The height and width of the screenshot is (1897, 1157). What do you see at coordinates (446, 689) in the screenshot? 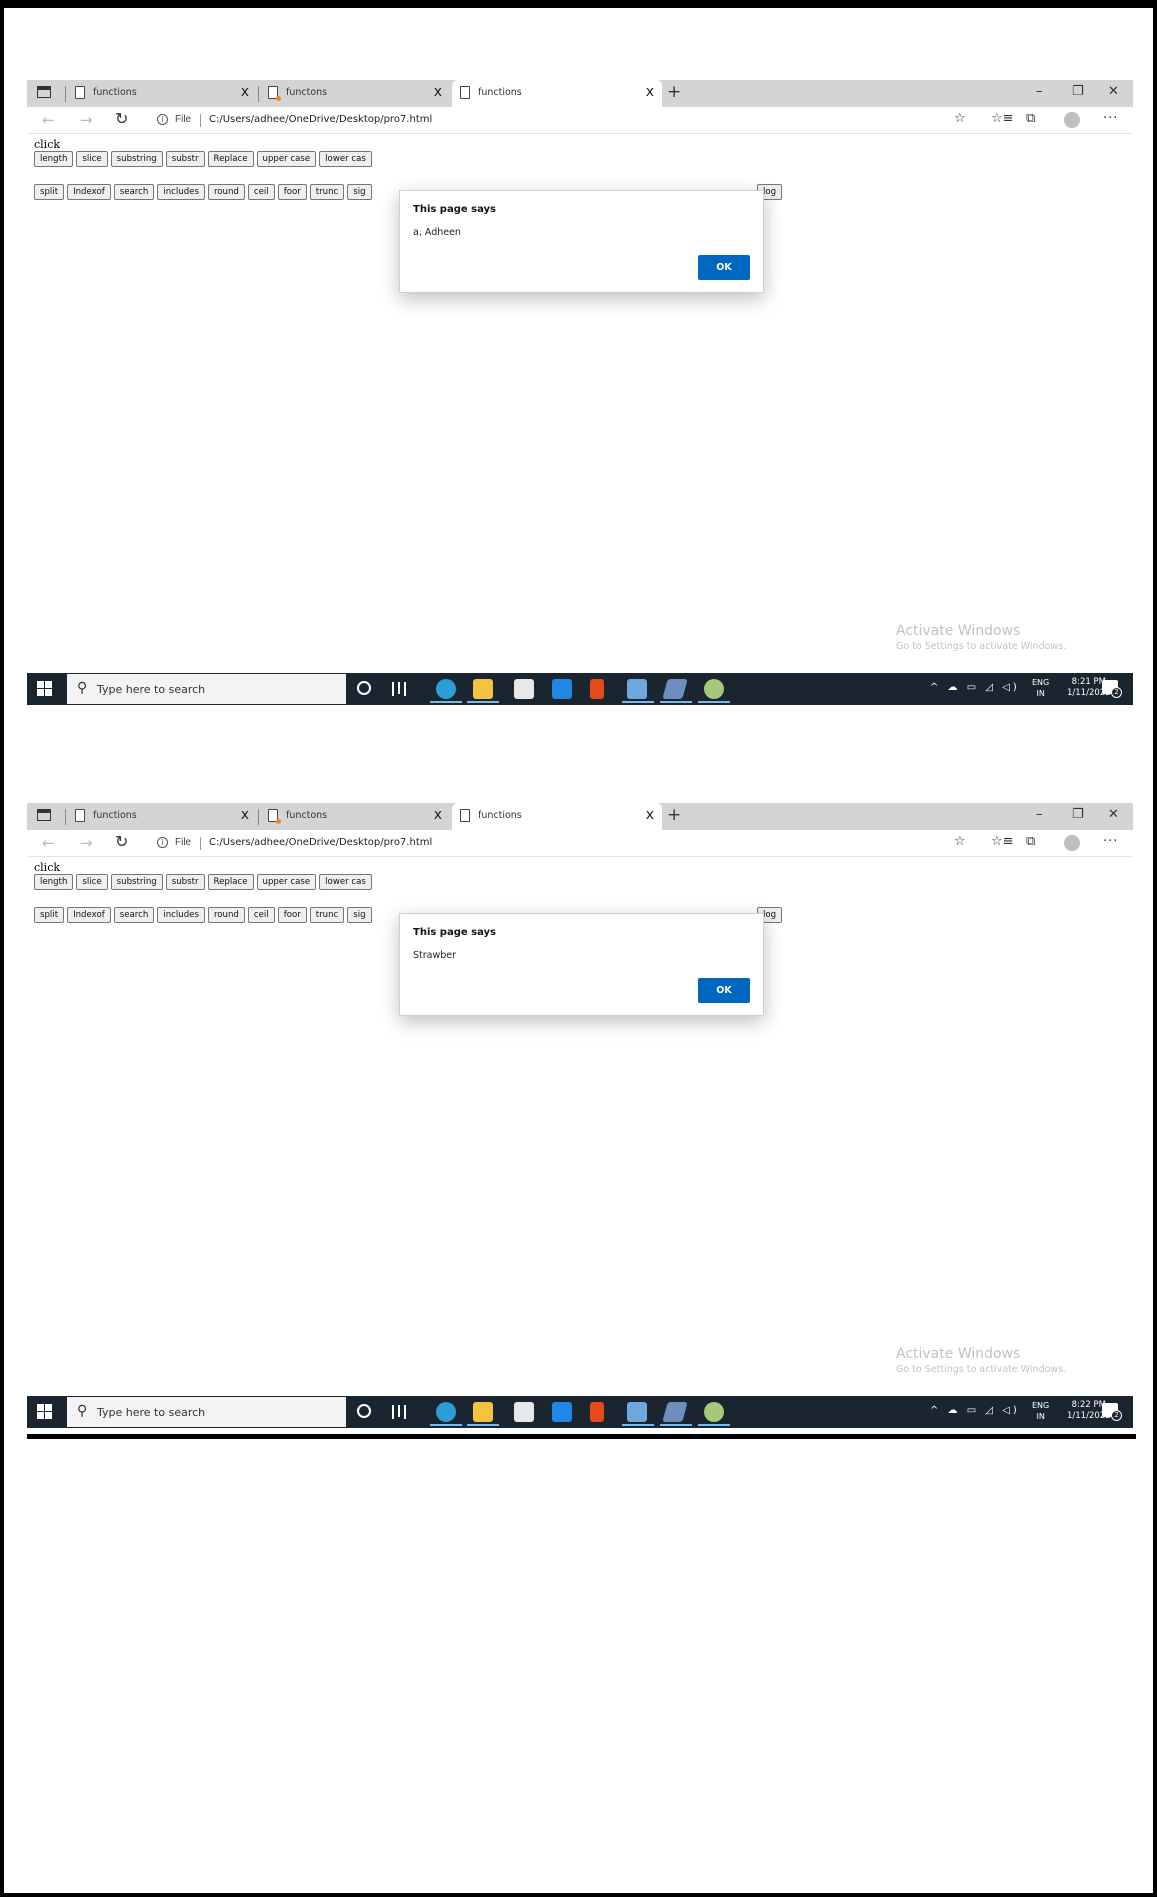
I see `edge-icon` at bounding box center [446, 689].